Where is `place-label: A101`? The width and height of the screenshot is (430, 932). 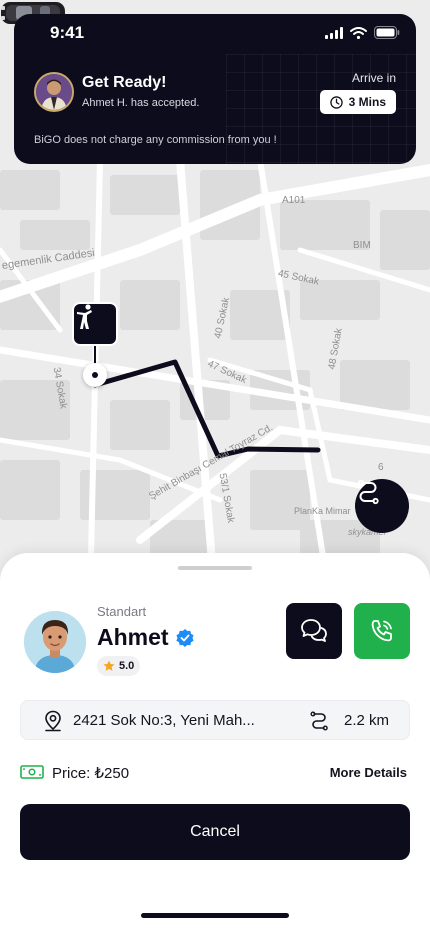
place-label: A101 is located at coordinates (294, 200).